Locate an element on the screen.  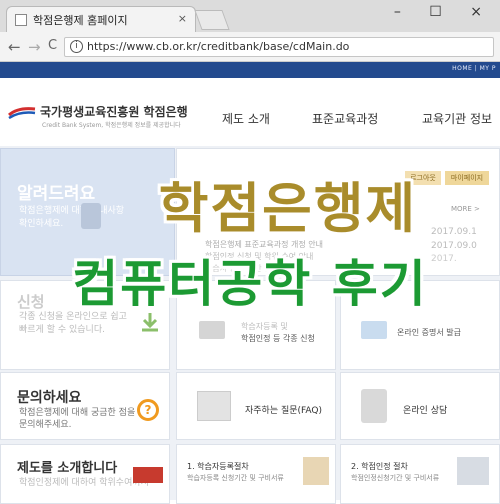
intro-step1-card: 1. 학습자등록절차 학습자등록 신청기간 및 구비서류 is located at coordinates (256, 474).